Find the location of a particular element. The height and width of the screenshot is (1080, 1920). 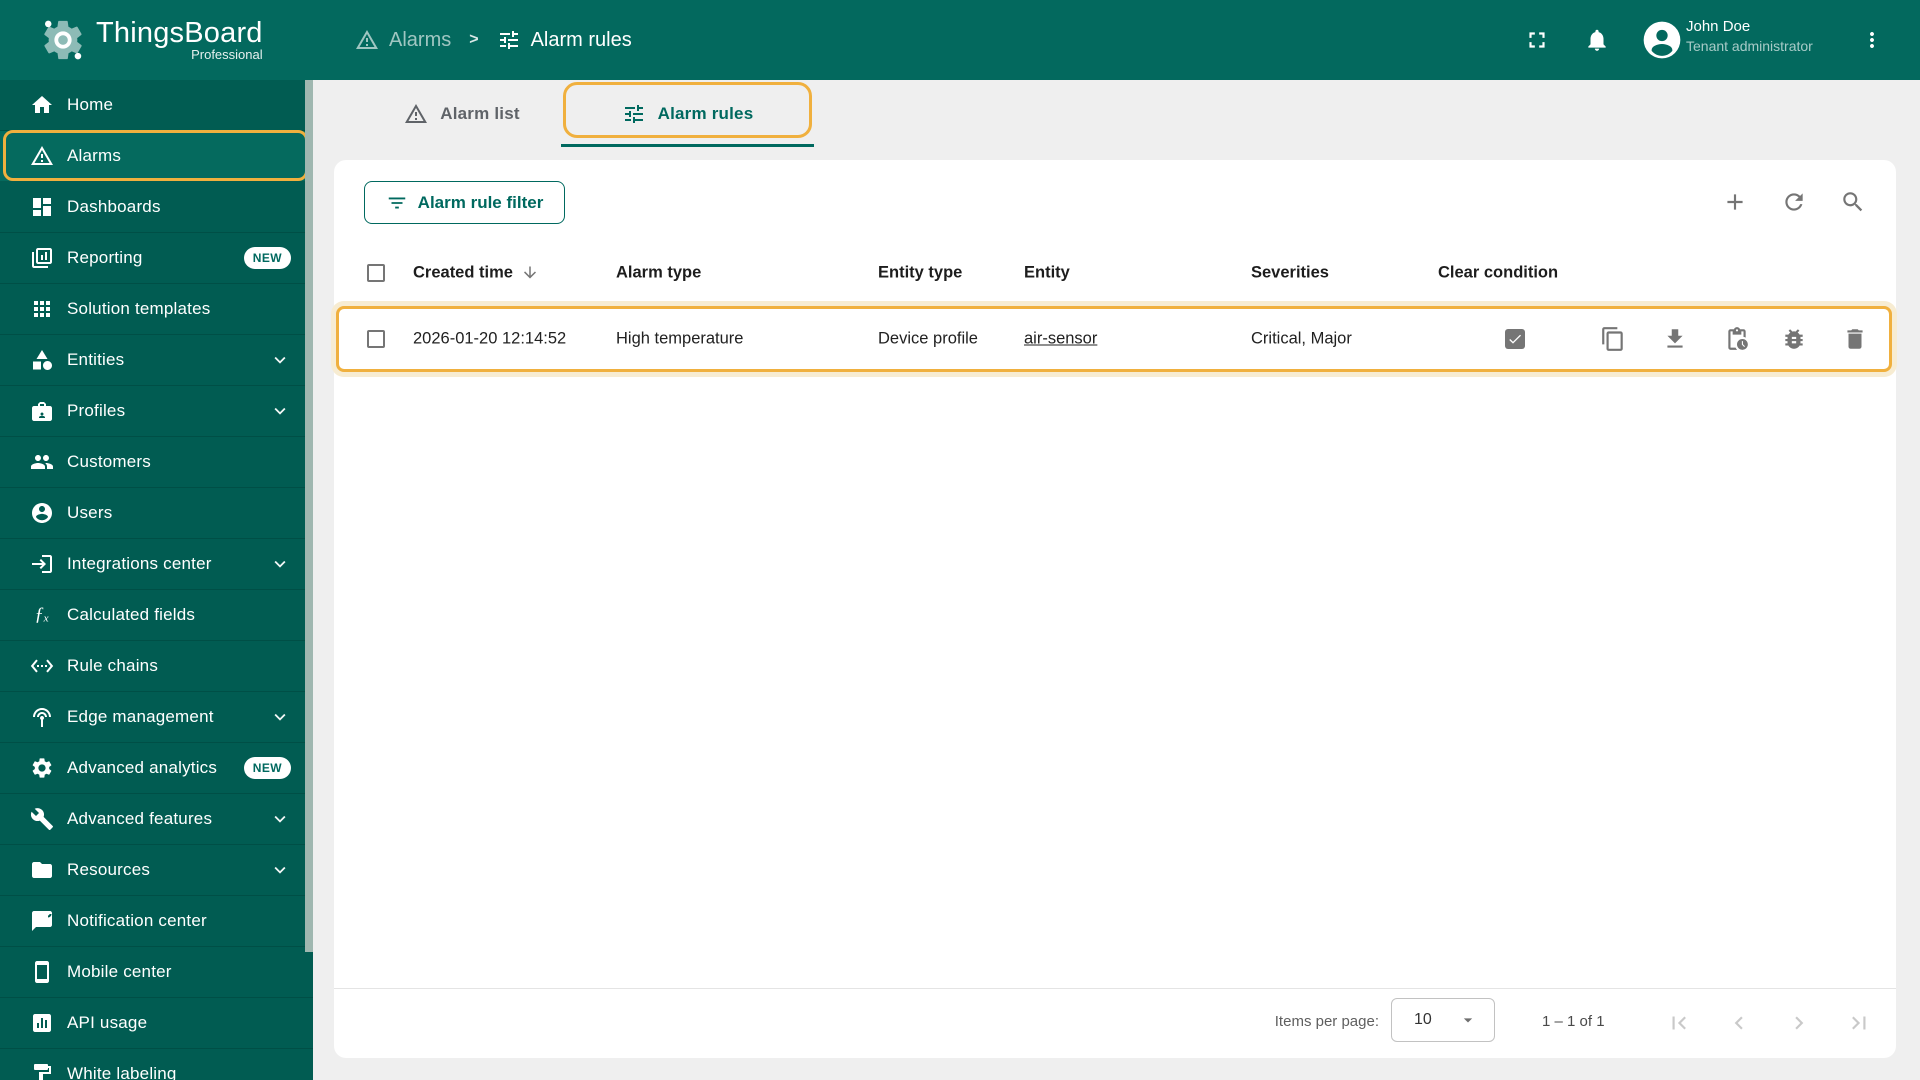

sidebar-item-solution-templates: Solution templates is located at coordinates (156, 309).